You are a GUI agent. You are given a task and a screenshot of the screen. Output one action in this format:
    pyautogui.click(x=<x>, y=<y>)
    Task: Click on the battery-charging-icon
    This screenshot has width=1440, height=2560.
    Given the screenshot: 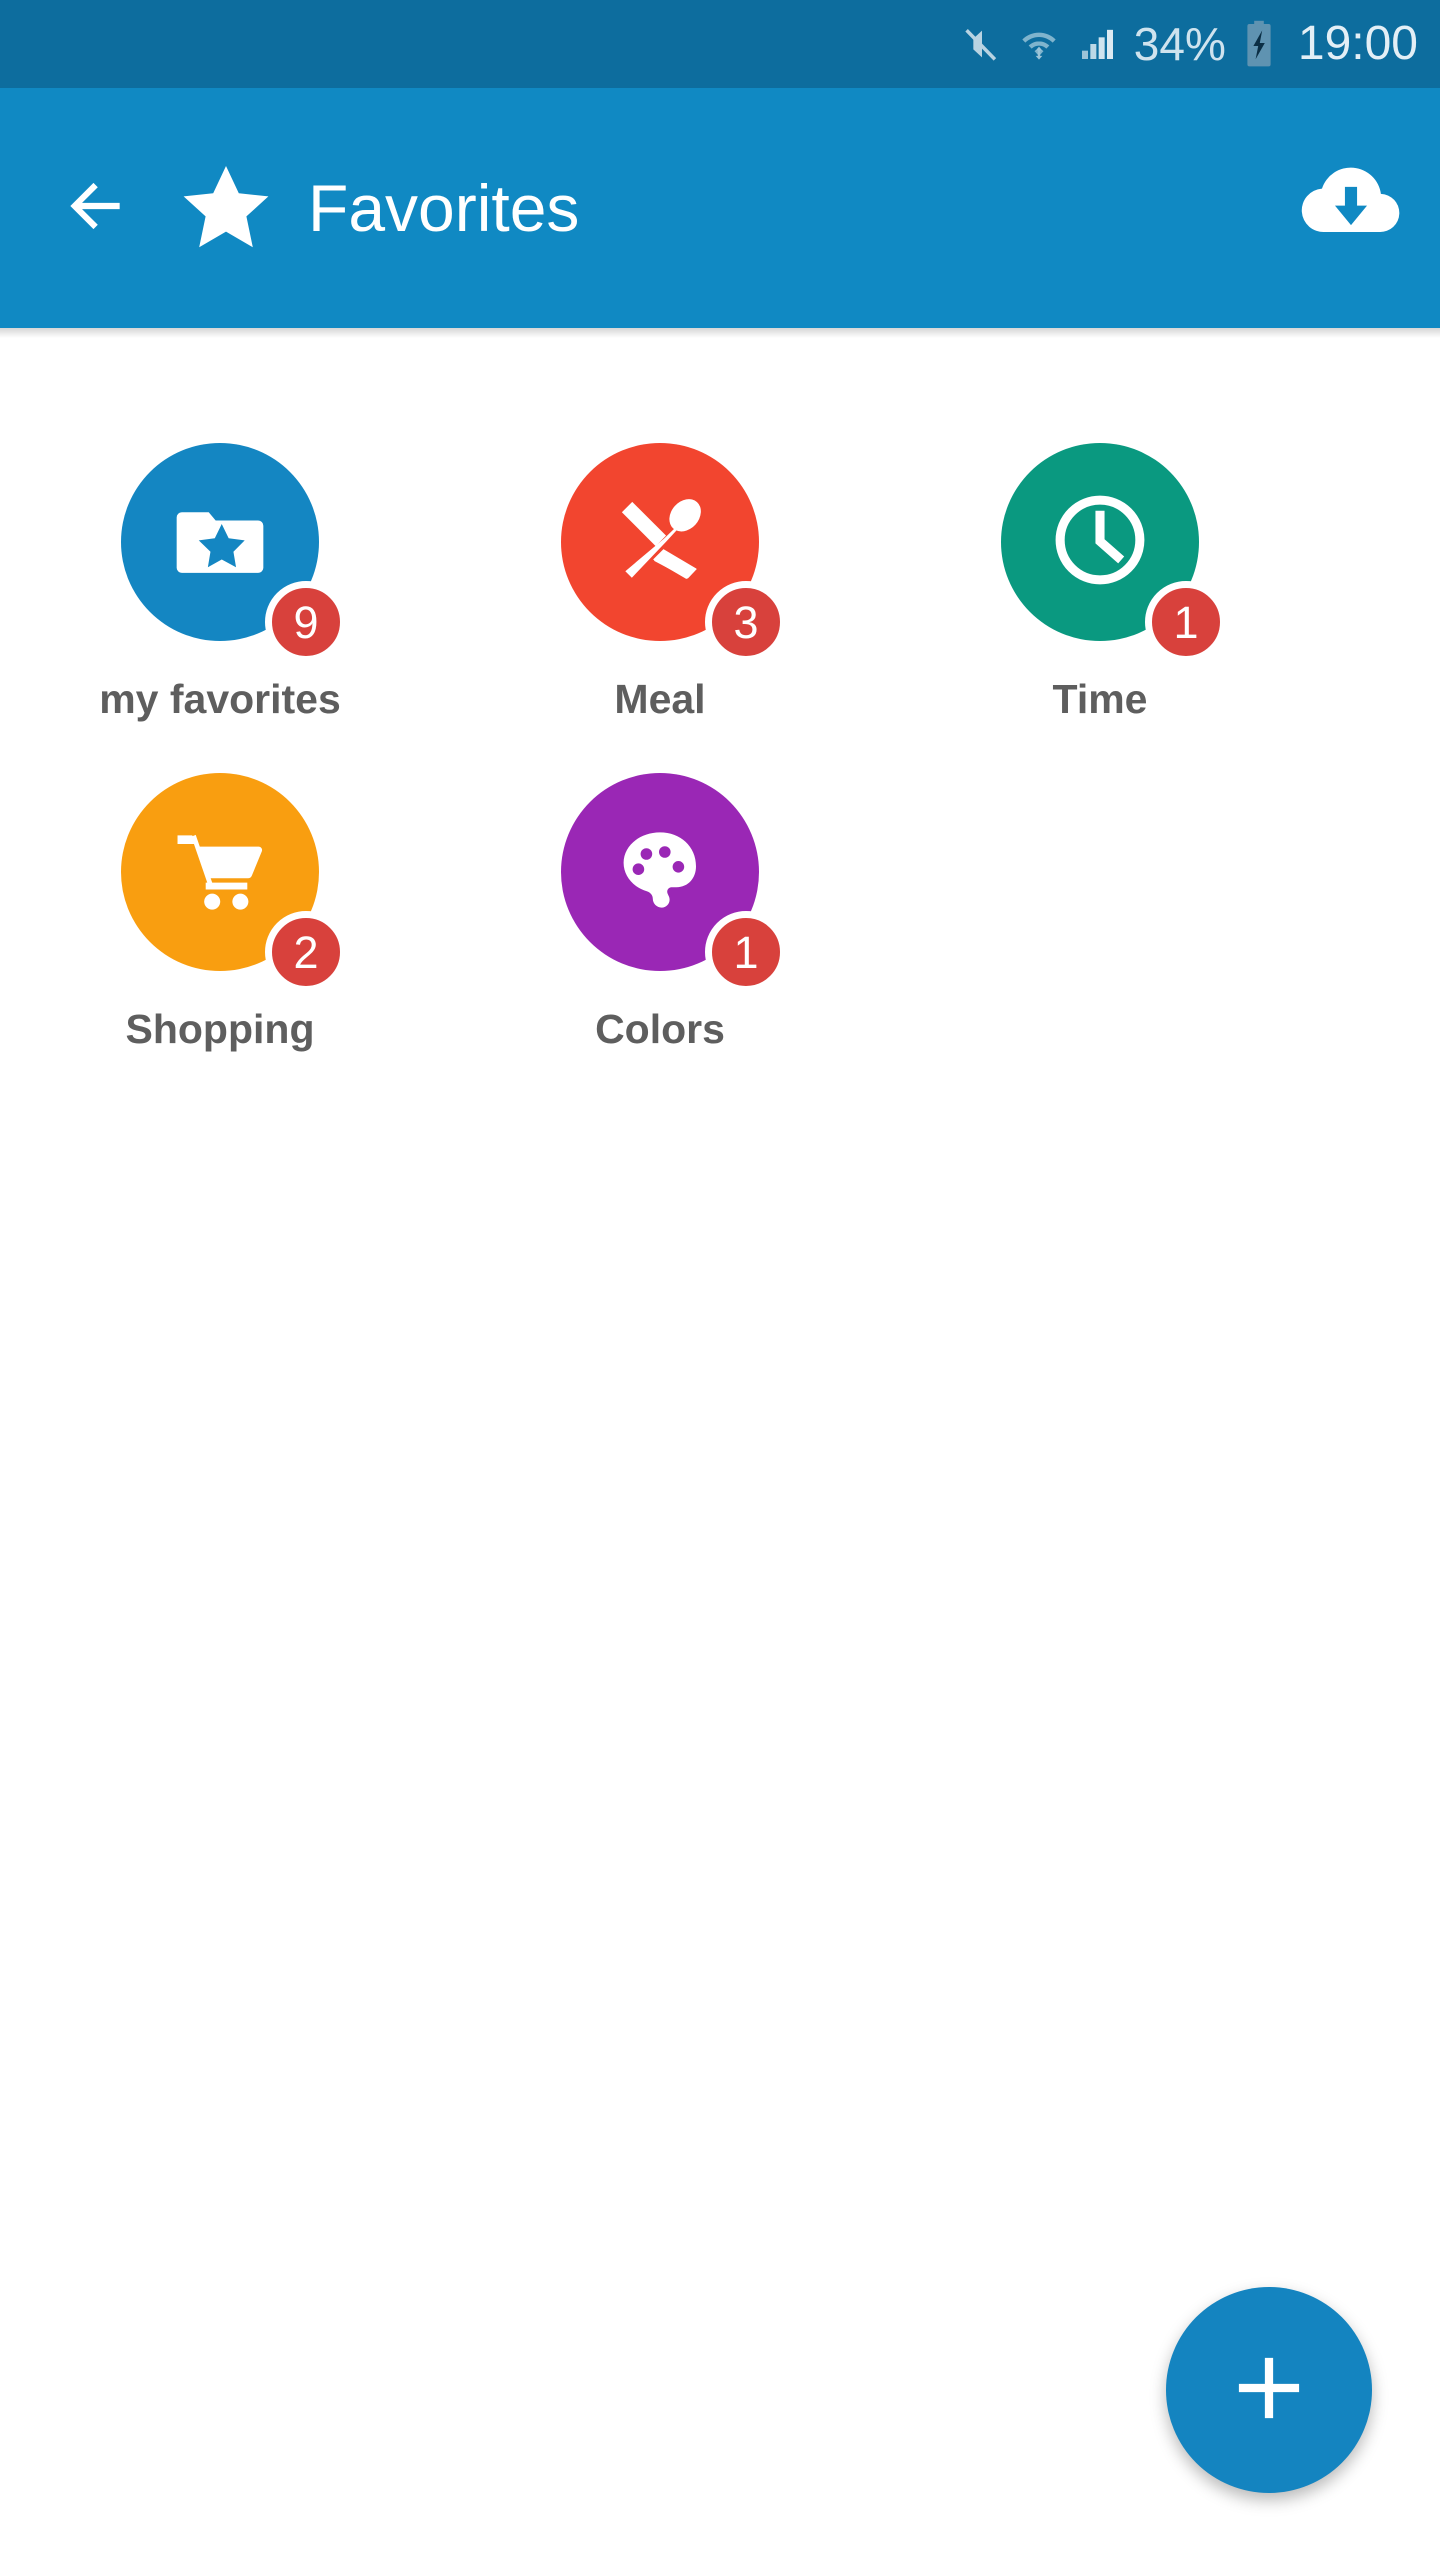 What is the action you would take?
    pyautogui.click(x=1259, y=44)
    